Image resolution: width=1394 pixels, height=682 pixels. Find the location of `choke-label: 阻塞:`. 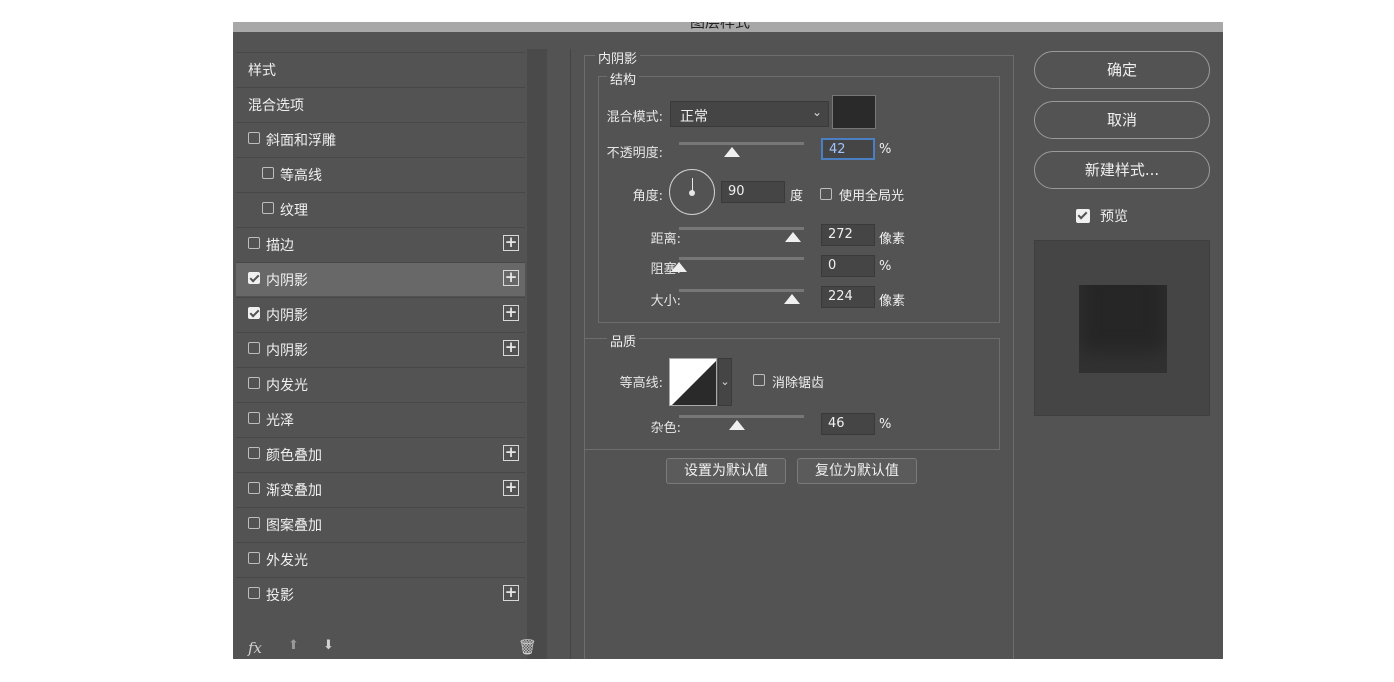

choke-label: 阻塞: is located at coordinates (665, 269).